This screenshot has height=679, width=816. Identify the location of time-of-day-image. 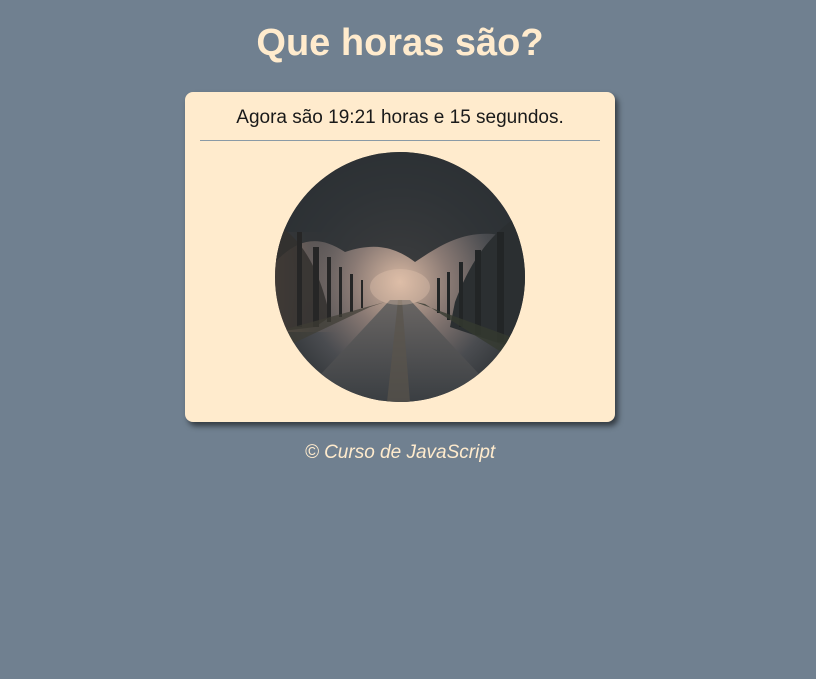
(400, 277).